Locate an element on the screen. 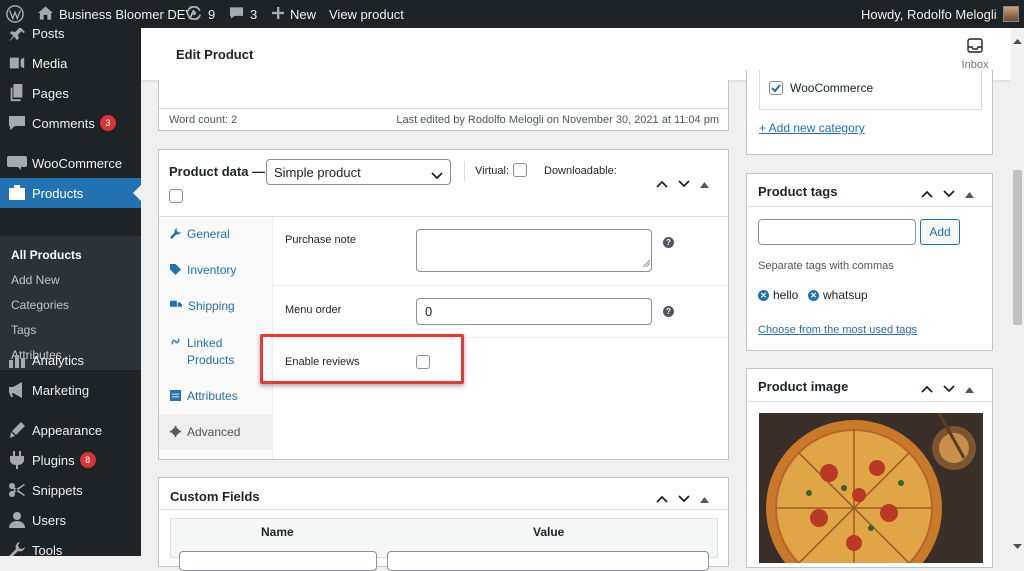 This screenshot has width=1024, height=571. menu-item-marketing: Marketing is located at coordinates (70, 390).